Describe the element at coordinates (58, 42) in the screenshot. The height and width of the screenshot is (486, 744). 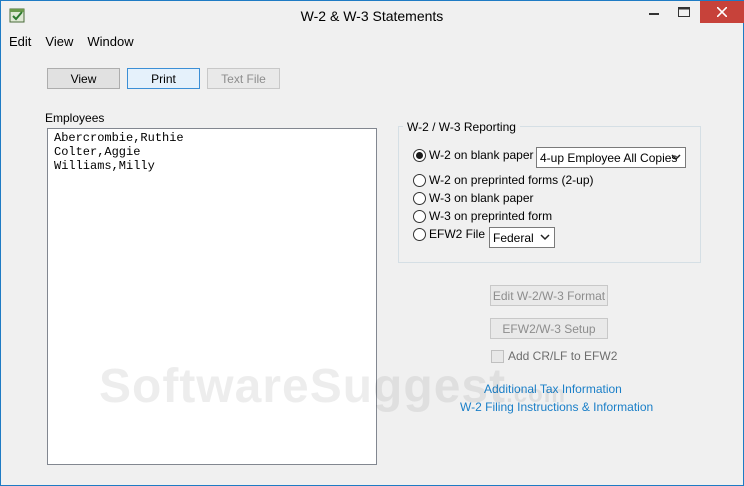
I see `menu-view: View` at that location.